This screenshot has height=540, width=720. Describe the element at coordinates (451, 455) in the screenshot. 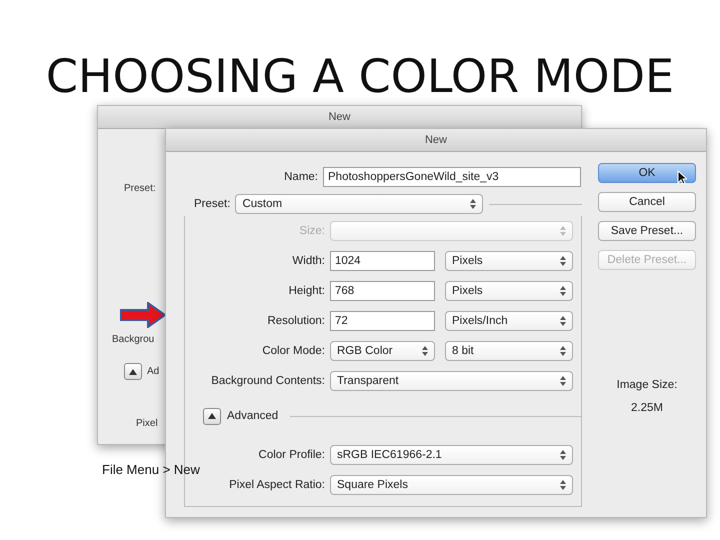

I see `dropdown: sRGB IEC61966-2.1` at that location.